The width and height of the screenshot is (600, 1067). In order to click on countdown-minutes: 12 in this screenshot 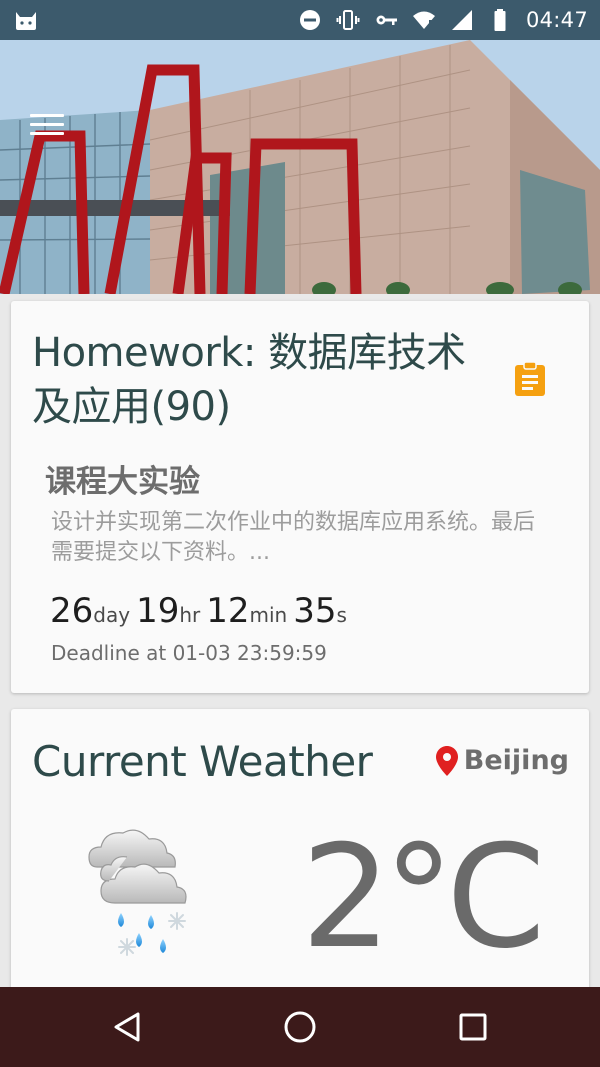, I will do `click(228, 611)`.